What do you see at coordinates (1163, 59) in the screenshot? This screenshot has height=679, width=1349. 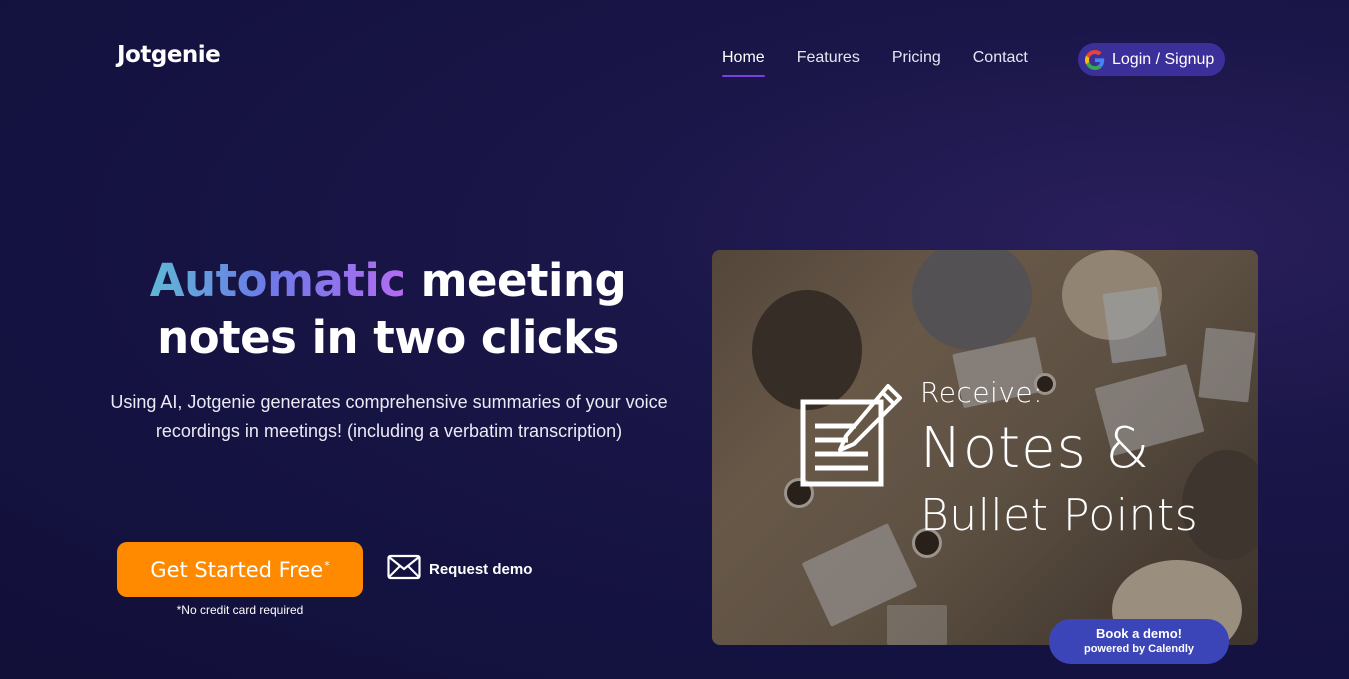 I see `login-label: Login / Signup` at bounding box center [1163, 59].